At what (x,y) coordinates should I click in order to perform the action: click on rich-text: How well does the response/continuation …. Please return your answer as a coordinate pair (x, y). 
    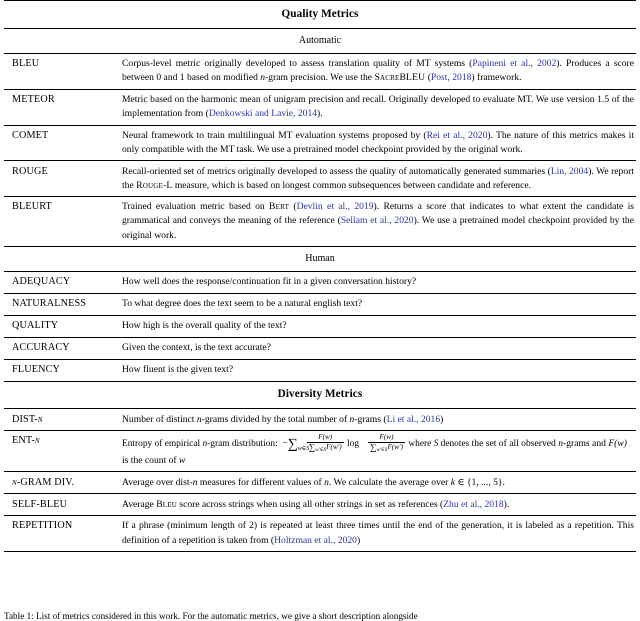
    Looking at the image, I should click on (269, 282).